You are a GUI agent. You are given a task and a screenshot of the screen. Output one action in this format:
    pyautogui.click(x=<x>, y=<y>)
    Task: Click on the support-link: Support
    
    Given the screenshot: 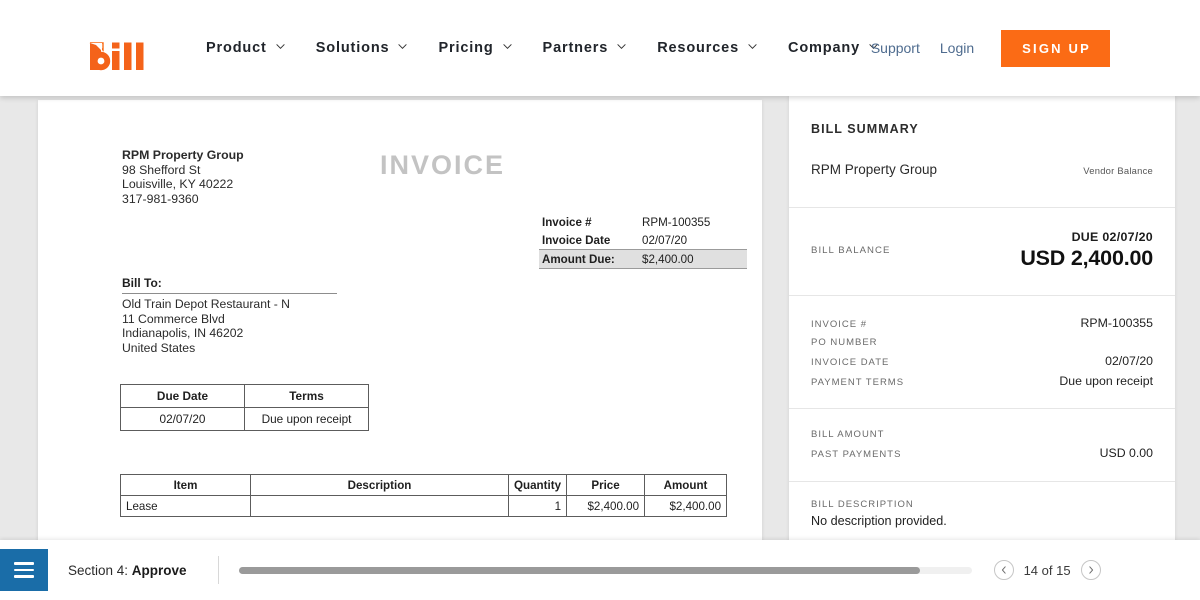 What is the action you would take?
    pyautogui.click(x=895, y=48)
    